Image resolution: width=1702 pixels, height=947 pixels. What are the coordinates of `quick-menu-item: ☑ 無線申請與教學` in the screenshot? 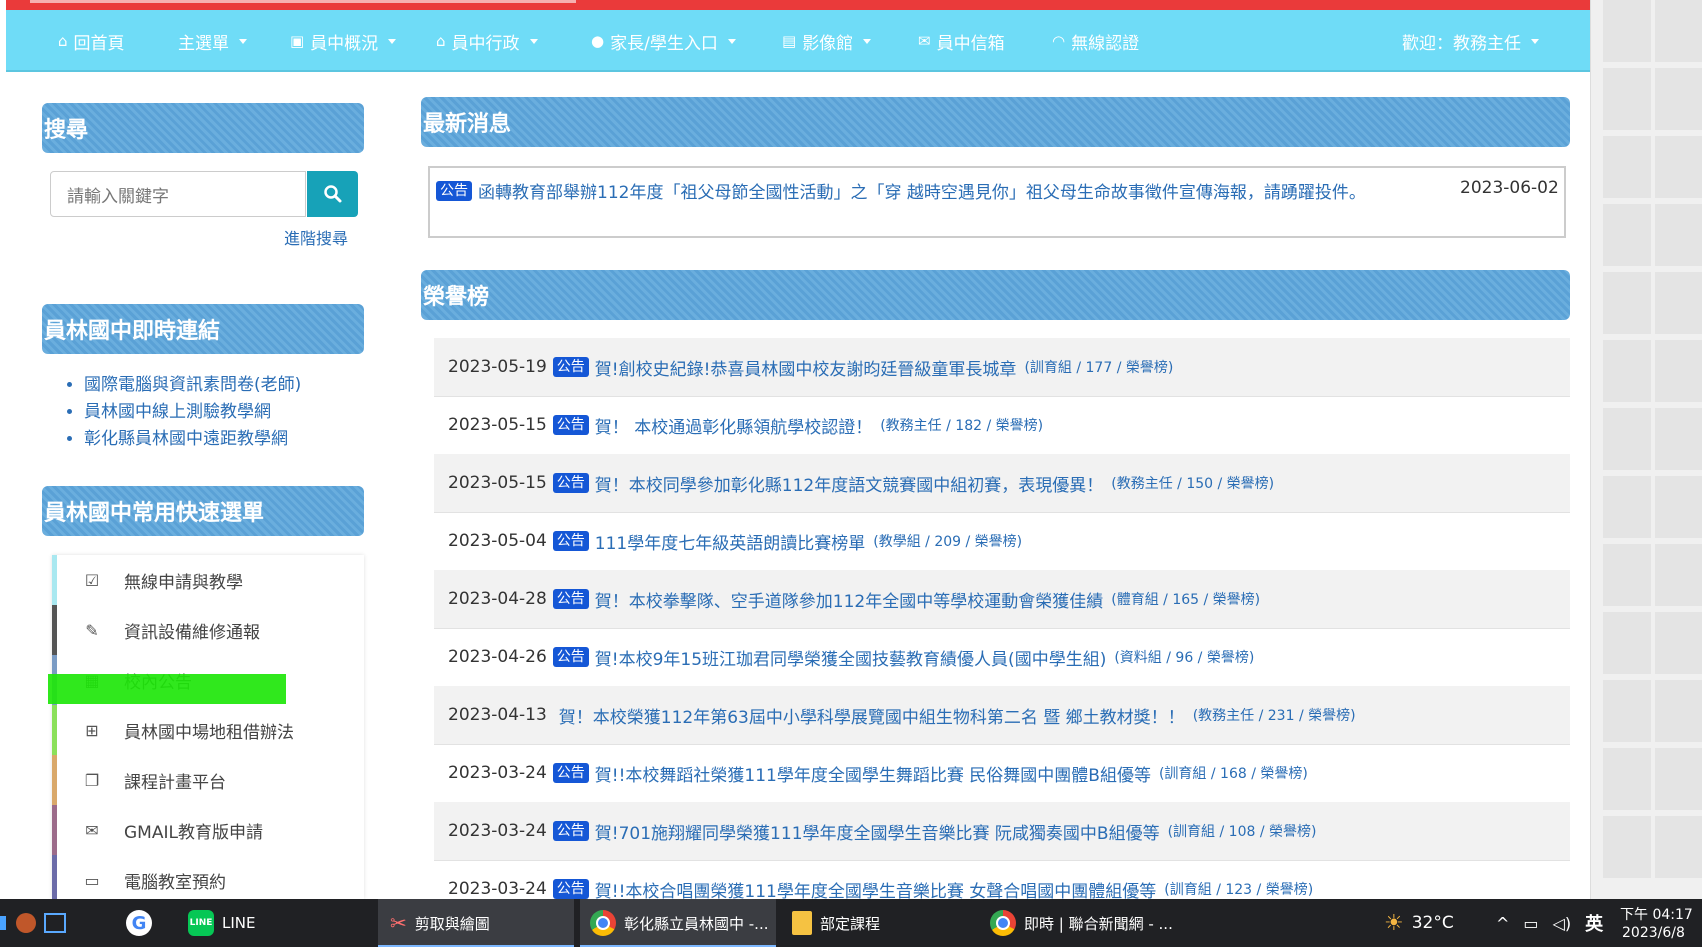 It's located at (208, 580).